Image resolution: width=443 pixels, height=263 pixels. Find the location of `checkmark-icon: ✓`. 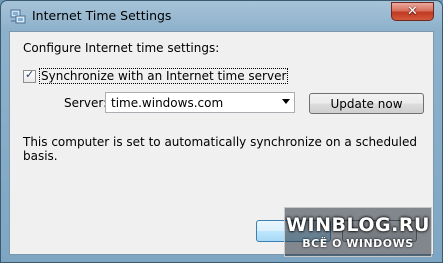

checkmark-icon: ✓ is located at coordinates (30, 74).